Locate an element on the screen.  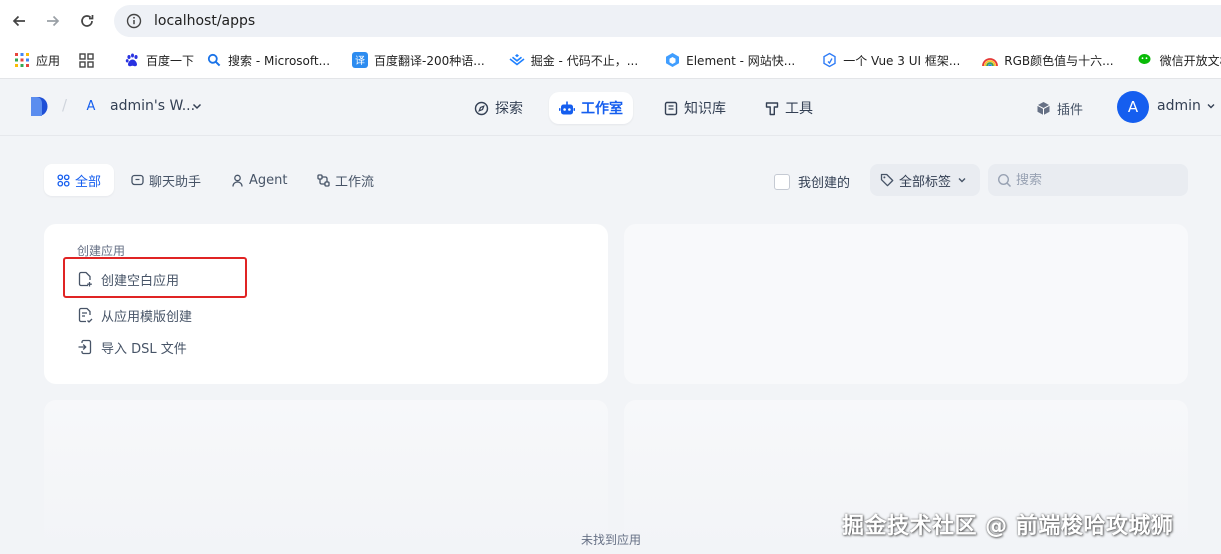
logo-icon is located at coordinates (39, 106).